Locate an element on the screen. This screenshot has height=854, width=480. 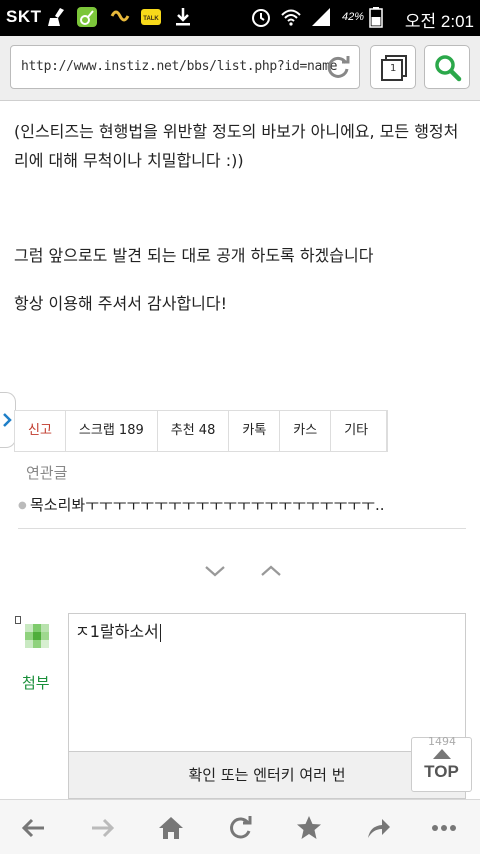
submit-comment-button: 확인 또는 엔터키 여러 번 is located at coordinates (267, 774).